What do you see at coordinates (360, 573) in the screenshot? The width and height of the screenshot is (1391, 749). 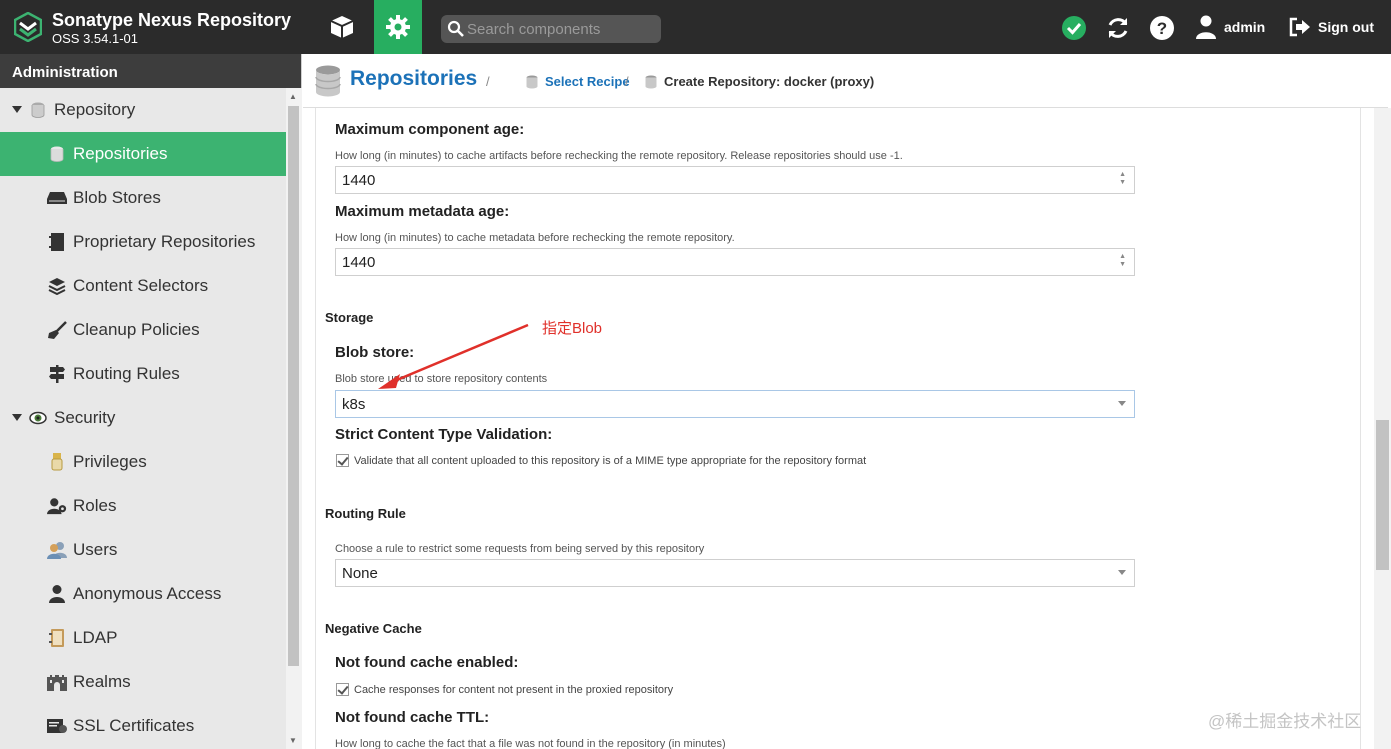 I see `routing-rule-value: None` at bounding box center [360, 573].